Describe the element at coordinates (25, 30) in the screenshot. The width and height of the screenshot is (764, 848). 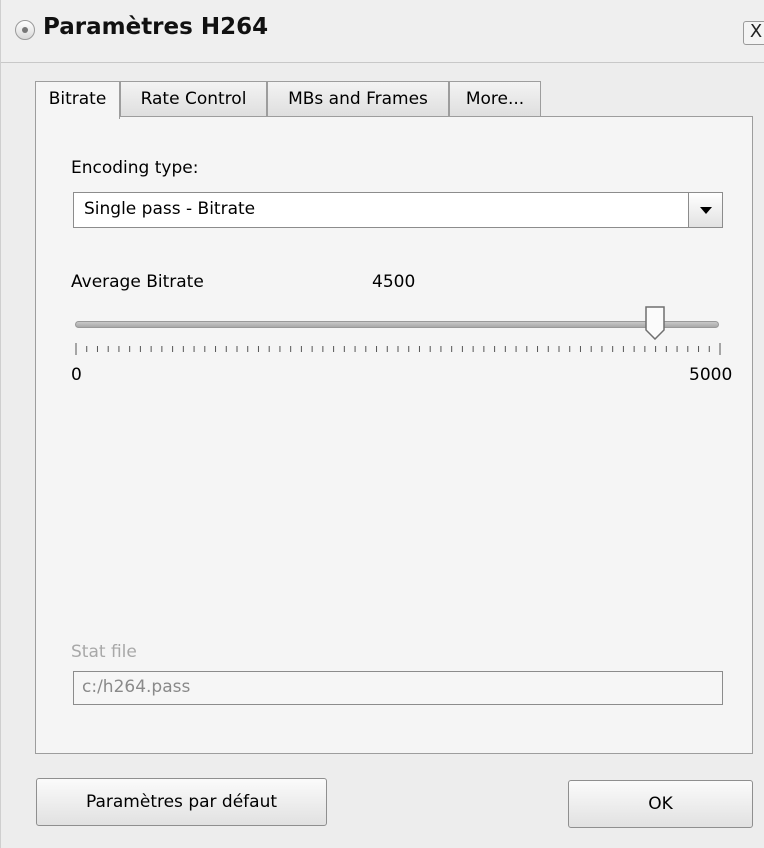
I see `window-menu-icon` at that location.